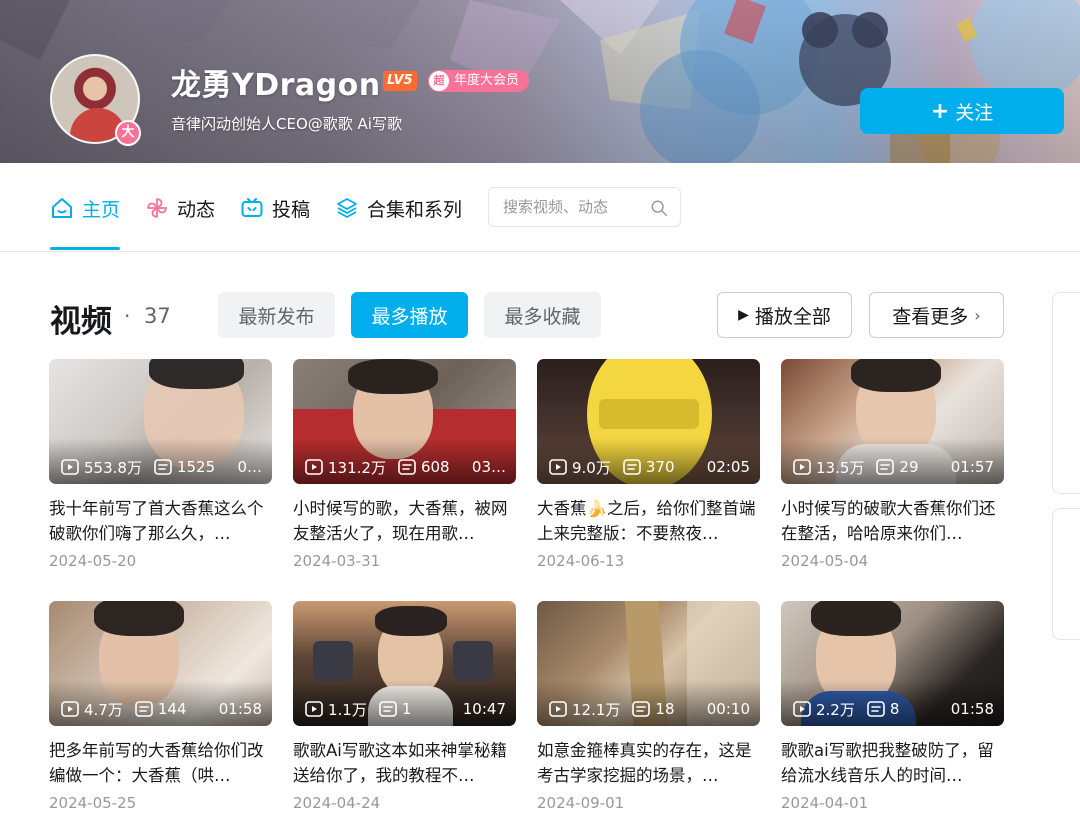 Image resolution: width=1080 pixels, height=815 pixels. I want to click on view-more-button: 查看更多 ›, so click(936, 315).